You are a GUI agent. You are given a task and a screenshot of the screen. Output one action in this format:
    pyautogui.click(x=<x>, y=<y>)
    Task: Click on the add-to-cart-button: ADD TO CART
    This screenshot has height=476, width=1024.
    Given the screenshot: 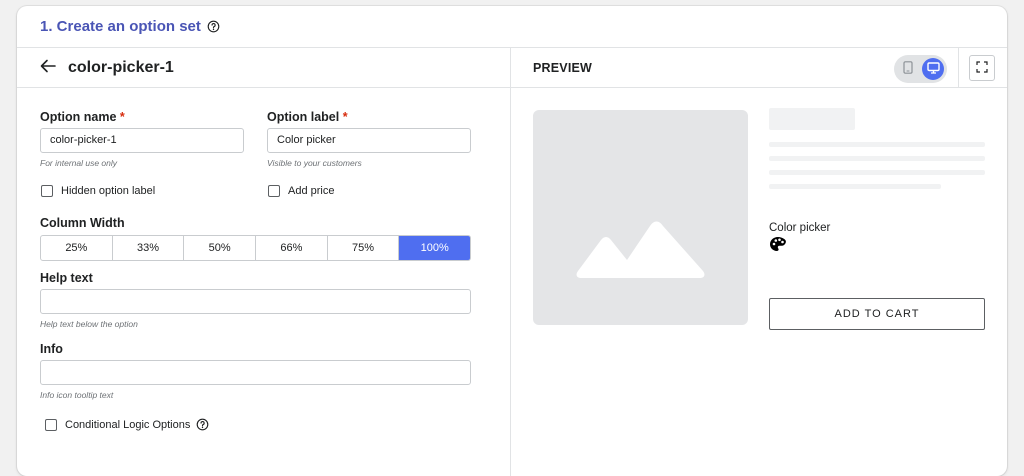 What is the action you would take?
    pyautogui.click(x=877, y=314)
    